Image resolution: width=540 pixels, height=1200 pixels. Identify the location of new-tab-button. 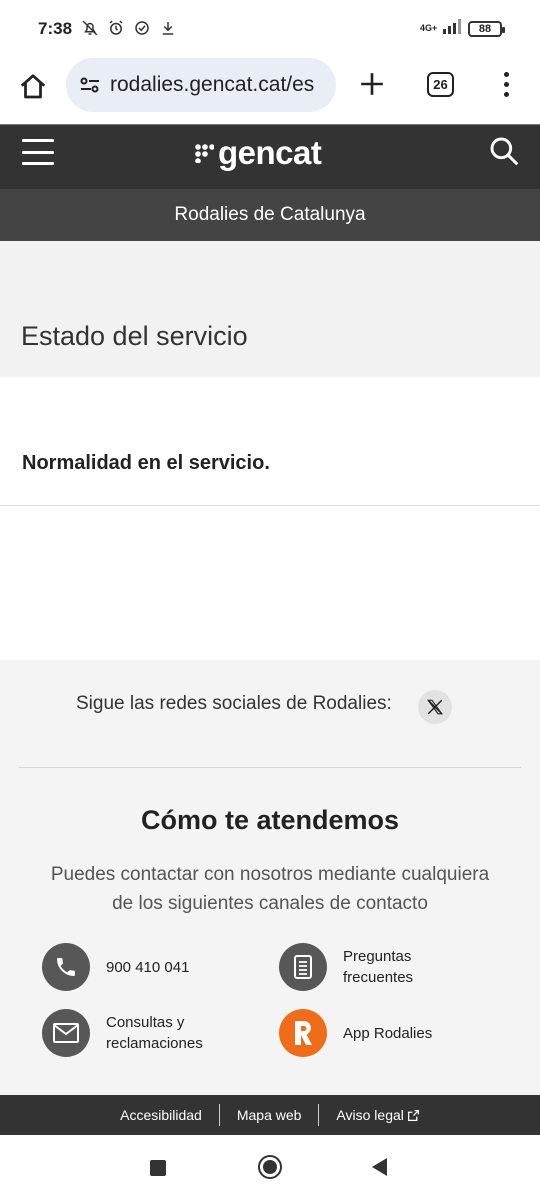
(372, 84).